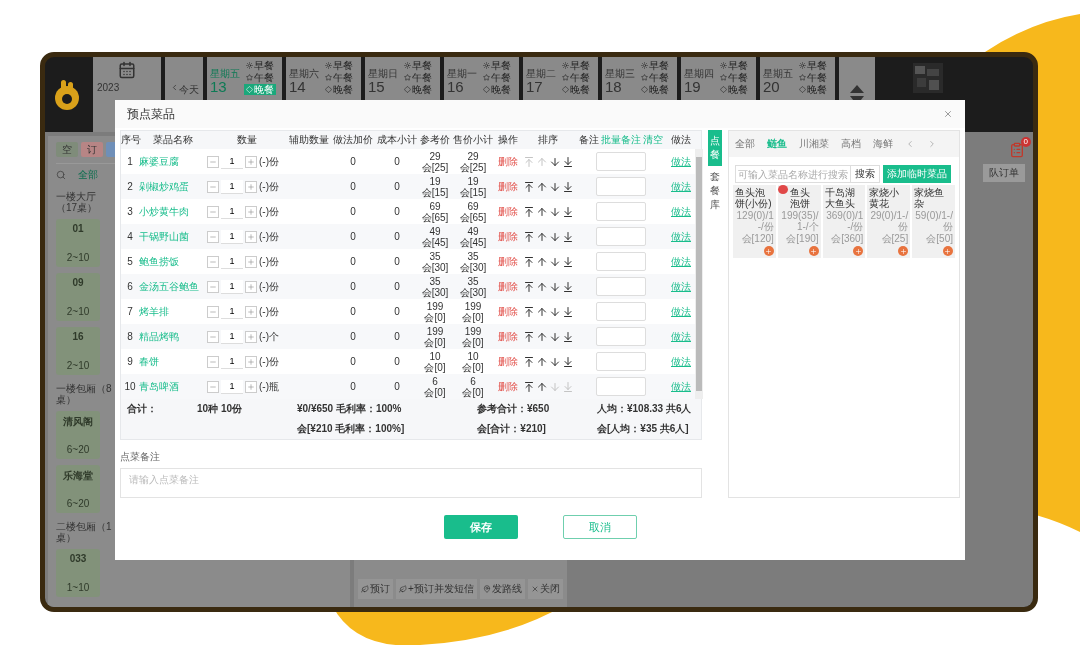 This screenshot has width=1080, height=662. Describe the element at coordinates (1004, 173) in the screenshot. I see `queue-orders-button: 队订单` at that location.